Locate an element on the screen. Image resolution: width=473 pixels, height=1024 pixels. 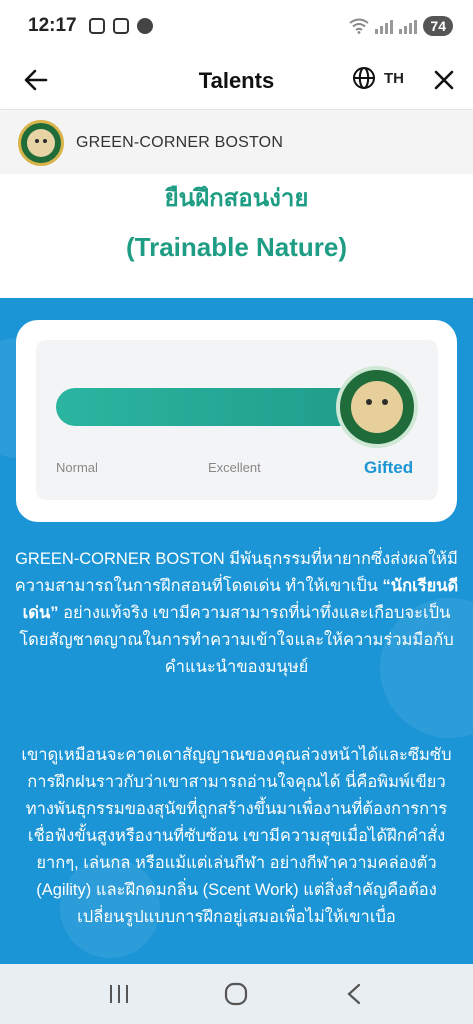
line-app-icon is located at coordinates (144, 26).